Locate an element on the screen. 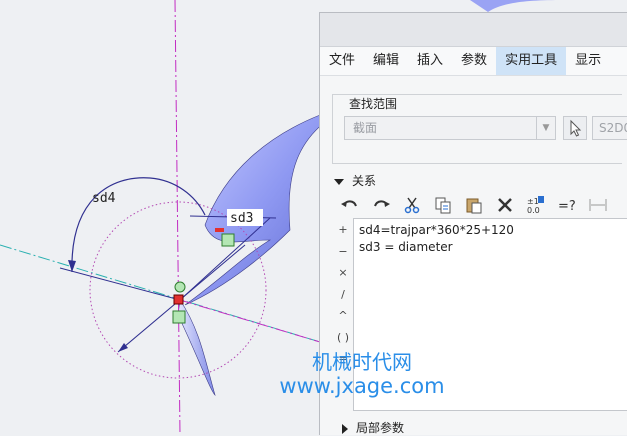 The width and height of the screenshot is (627, 436). local-params-section-header: 局部参数 is located at coordinates (373, 427).